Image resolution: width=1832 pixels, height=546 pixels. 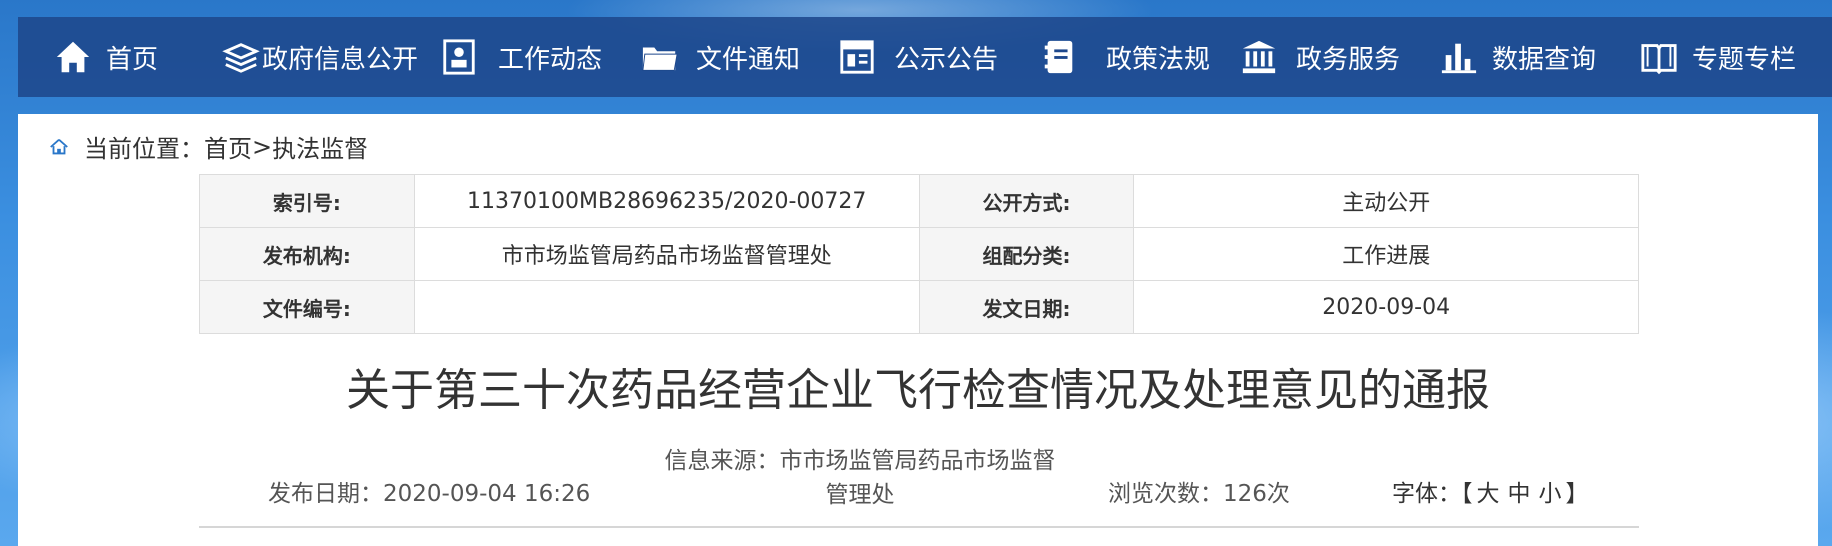 I want to click on font-large-button: 大, so click(x=1488, y=494).